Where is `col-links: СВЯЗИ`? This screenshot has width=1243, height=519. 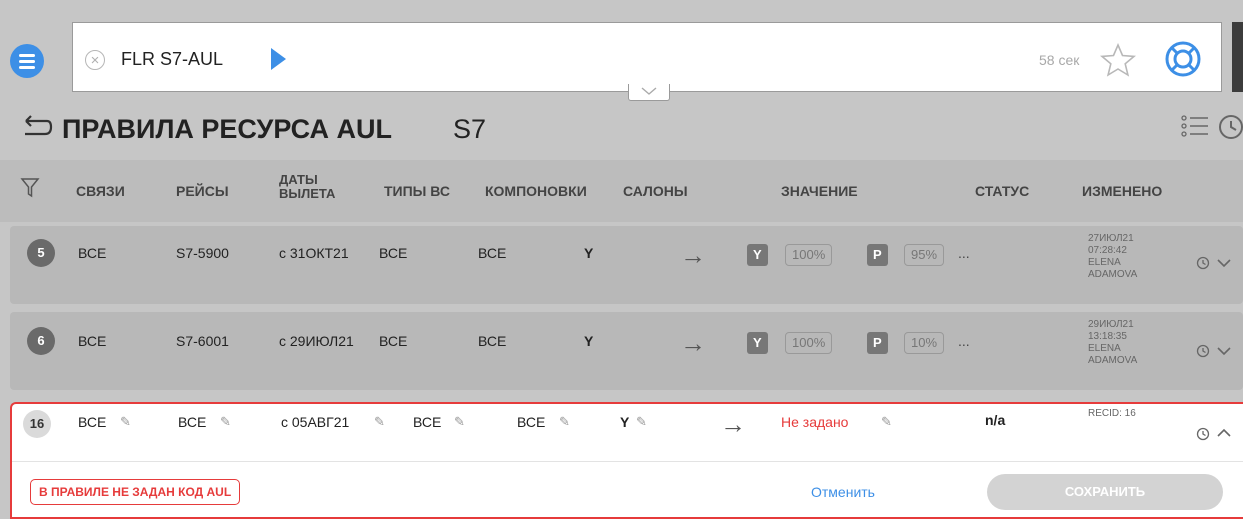
col-links: СВЯЗИ is located at coordinates (100, 191).